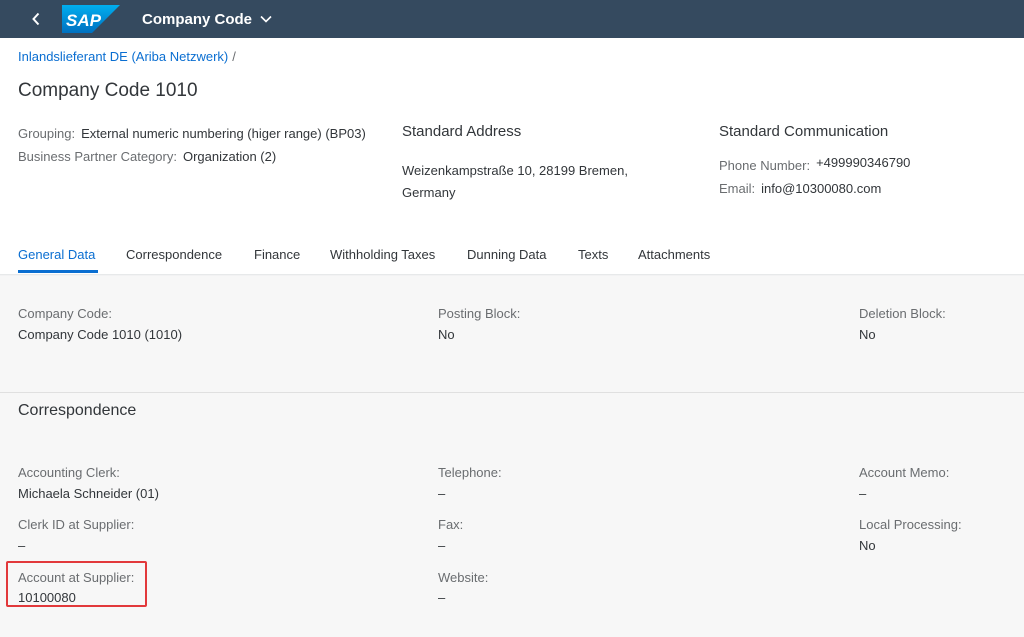 The height and width of the screenshot is (637, 1024). I want to click on tab-attachments: Attachments, so click(674, 254).